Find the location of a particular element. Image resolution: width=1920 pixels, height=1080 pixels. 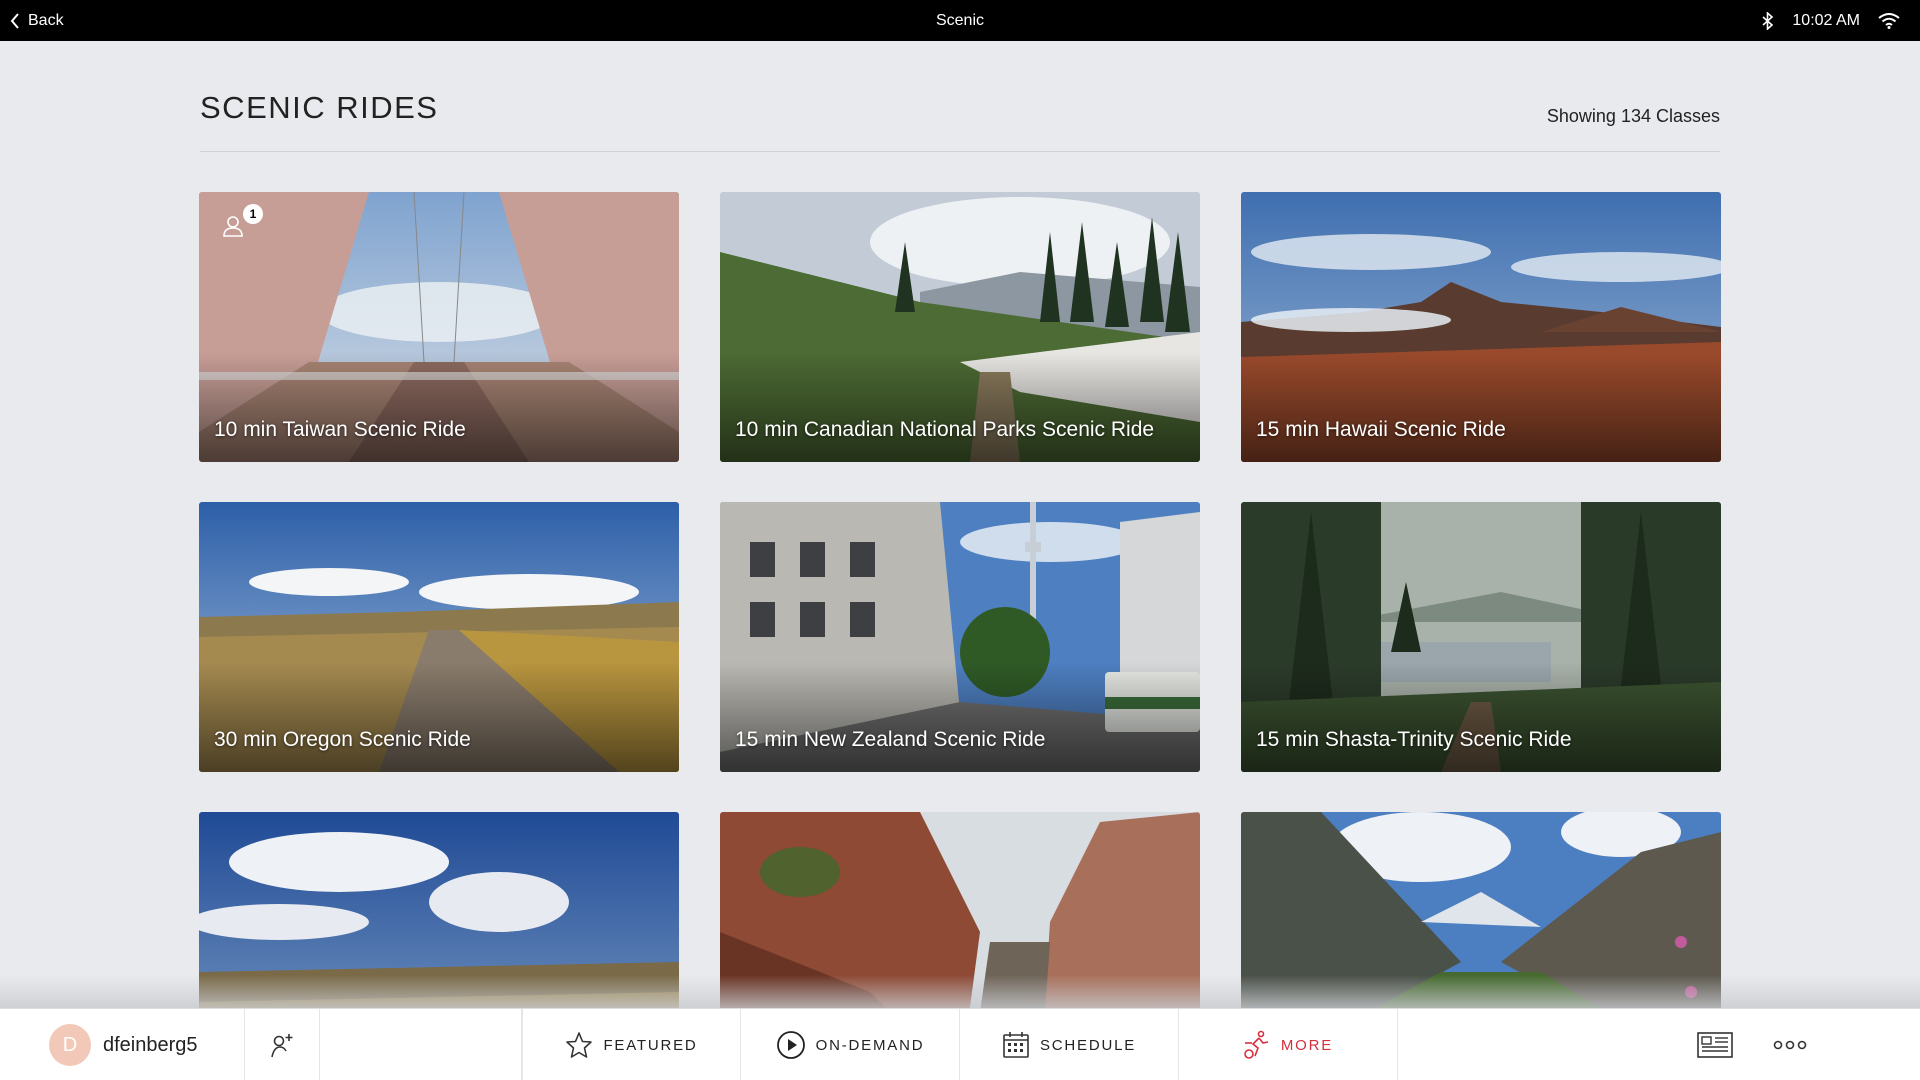

clock: 10:02 AM is located at coordinates (1826, 20).